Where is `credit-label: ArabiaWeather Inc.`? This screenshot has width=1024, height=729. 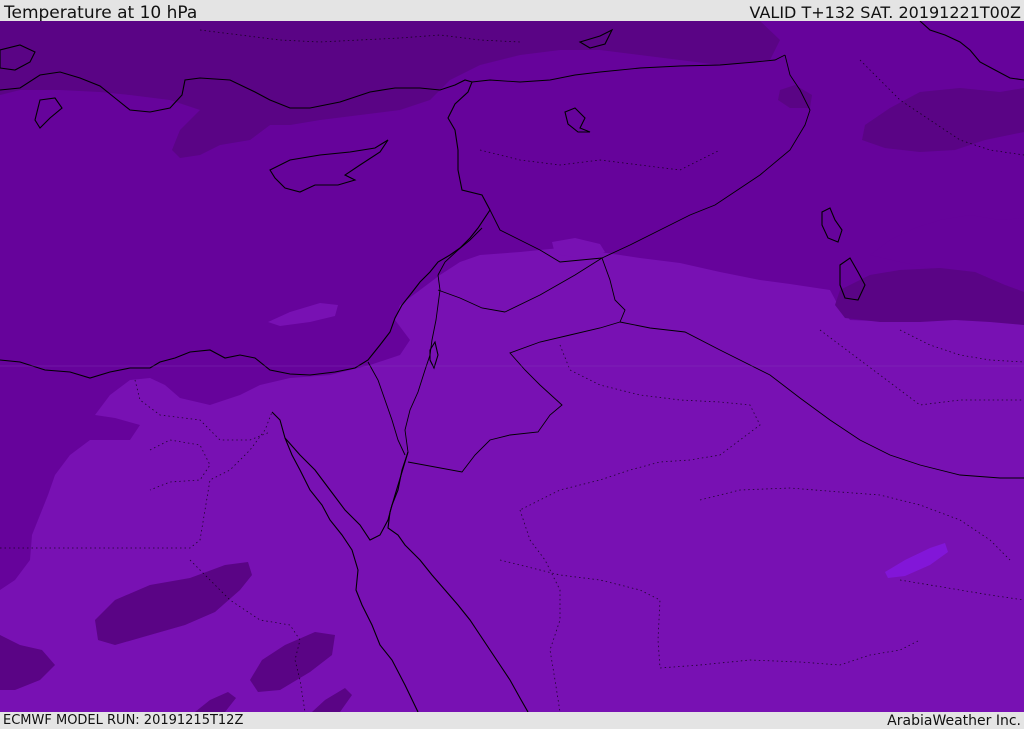
credit-label: ArabiaWeather Inc. is located at coordinates (954, 721).